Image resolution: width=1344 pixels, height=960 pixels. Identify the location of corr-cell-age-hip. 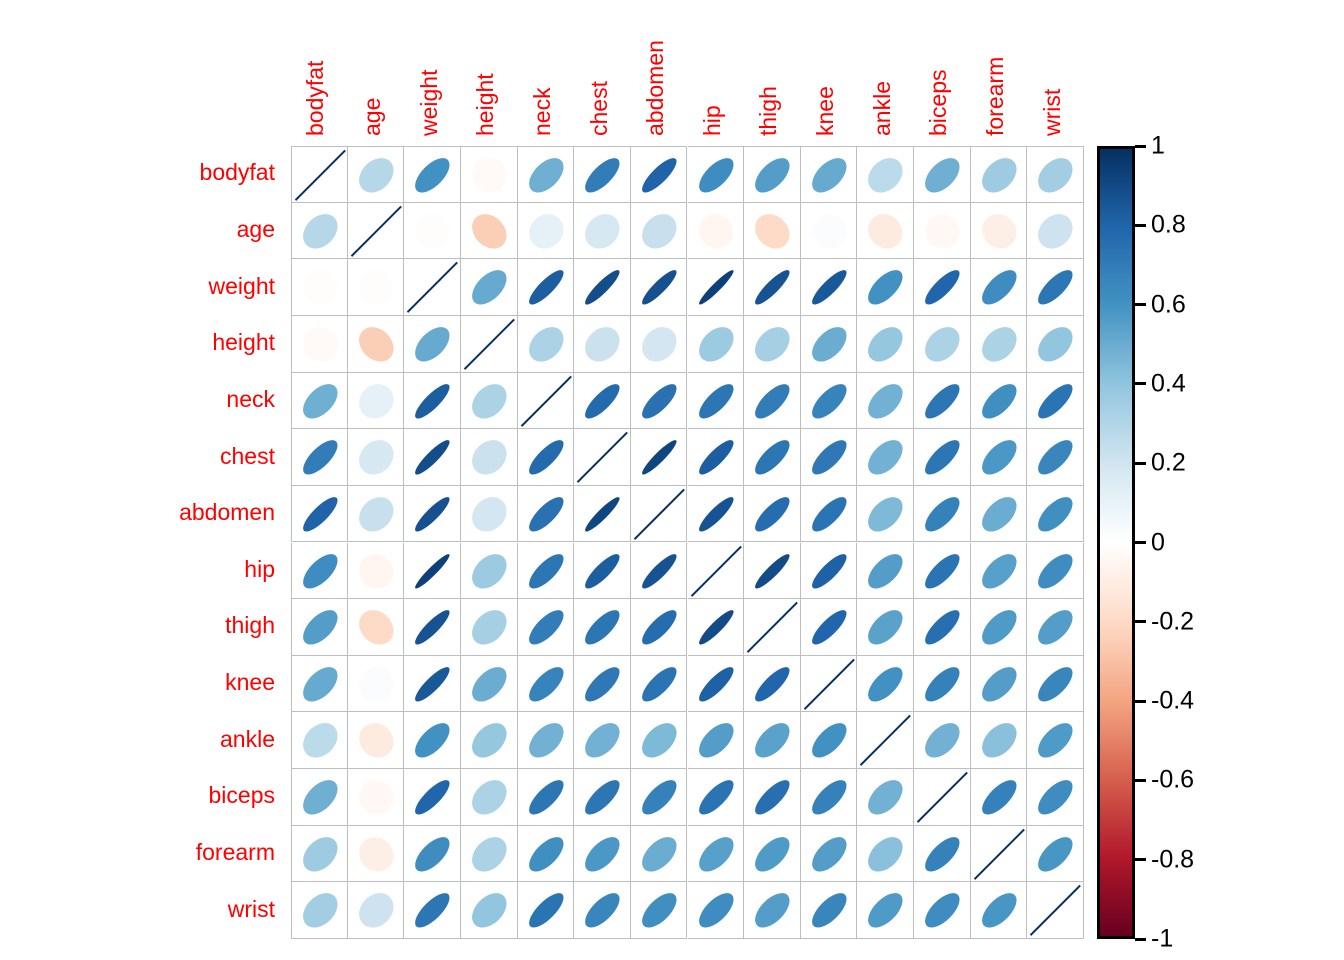
(716, 231).